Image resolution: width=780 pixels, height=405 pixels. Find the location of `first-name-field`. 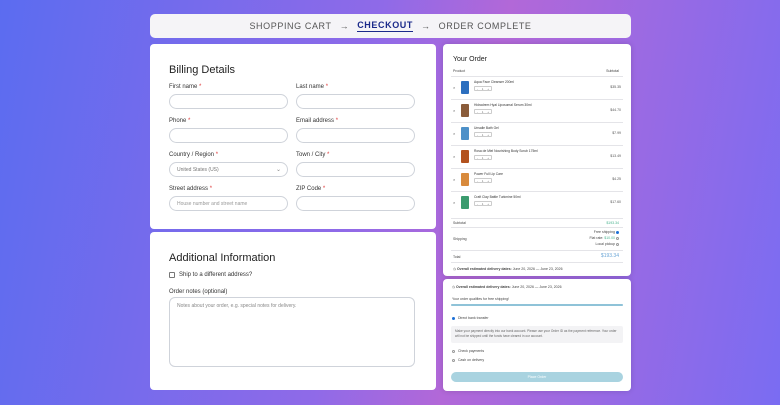

first-name-field is located at coordinates (228, 101).